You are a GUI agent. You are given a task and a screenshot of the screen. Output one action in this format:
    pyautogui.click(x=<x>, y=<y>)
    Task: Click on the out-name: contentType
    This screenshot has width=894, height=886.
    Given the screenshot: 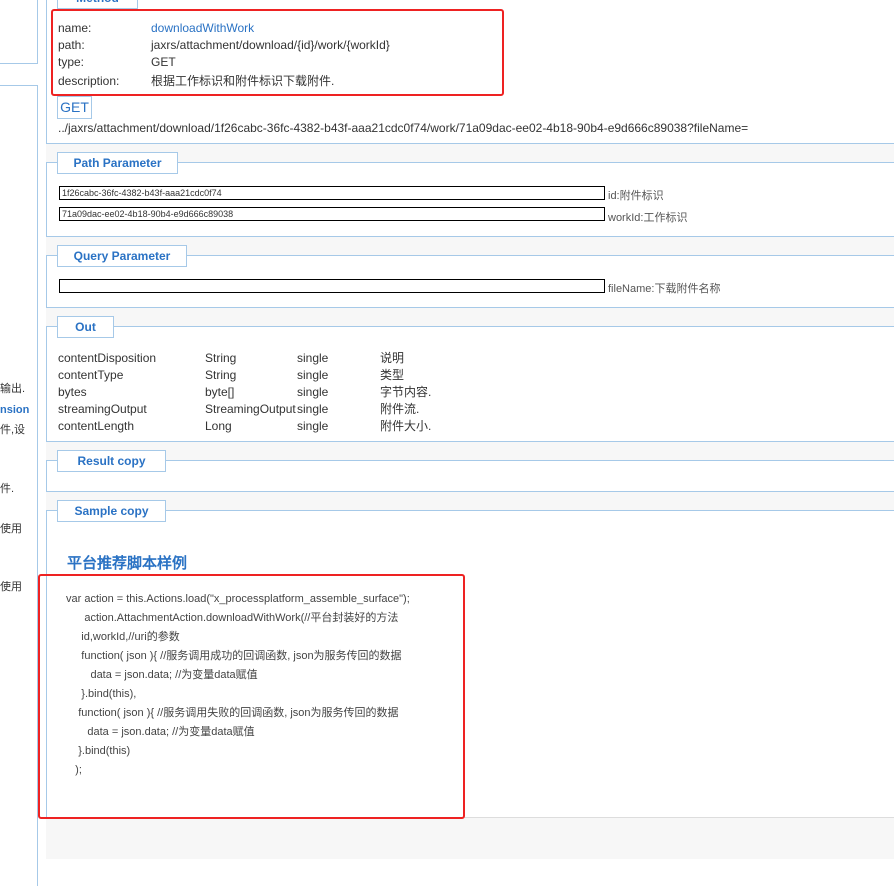 What is the action you would take?
    pyautogui.click(x=91, y=375)
    